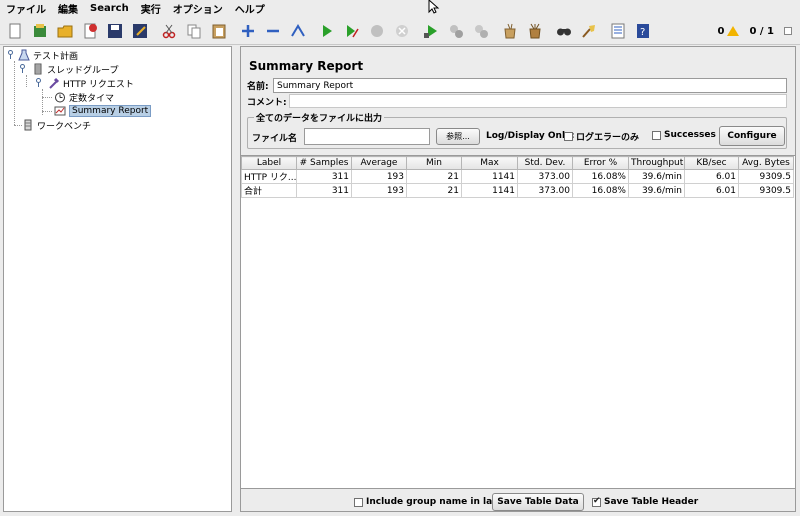 The image size is (800, 516). I want to click on column-header: Avg. Bytes, so click(766, 163).